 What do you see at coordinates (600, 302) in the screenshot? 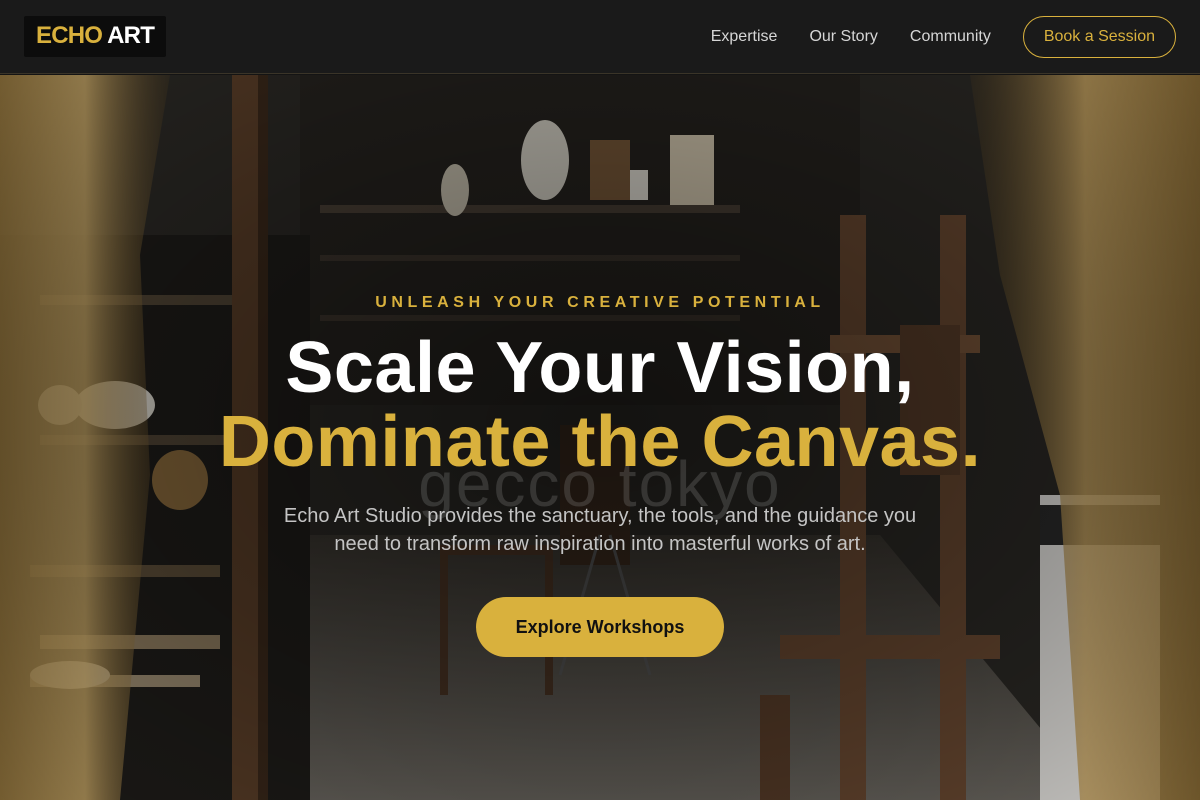
I see `hero-eyebrow: UNLEASH YOUR CREATIVE POTENTIAL` at bounding box center [600, 302].